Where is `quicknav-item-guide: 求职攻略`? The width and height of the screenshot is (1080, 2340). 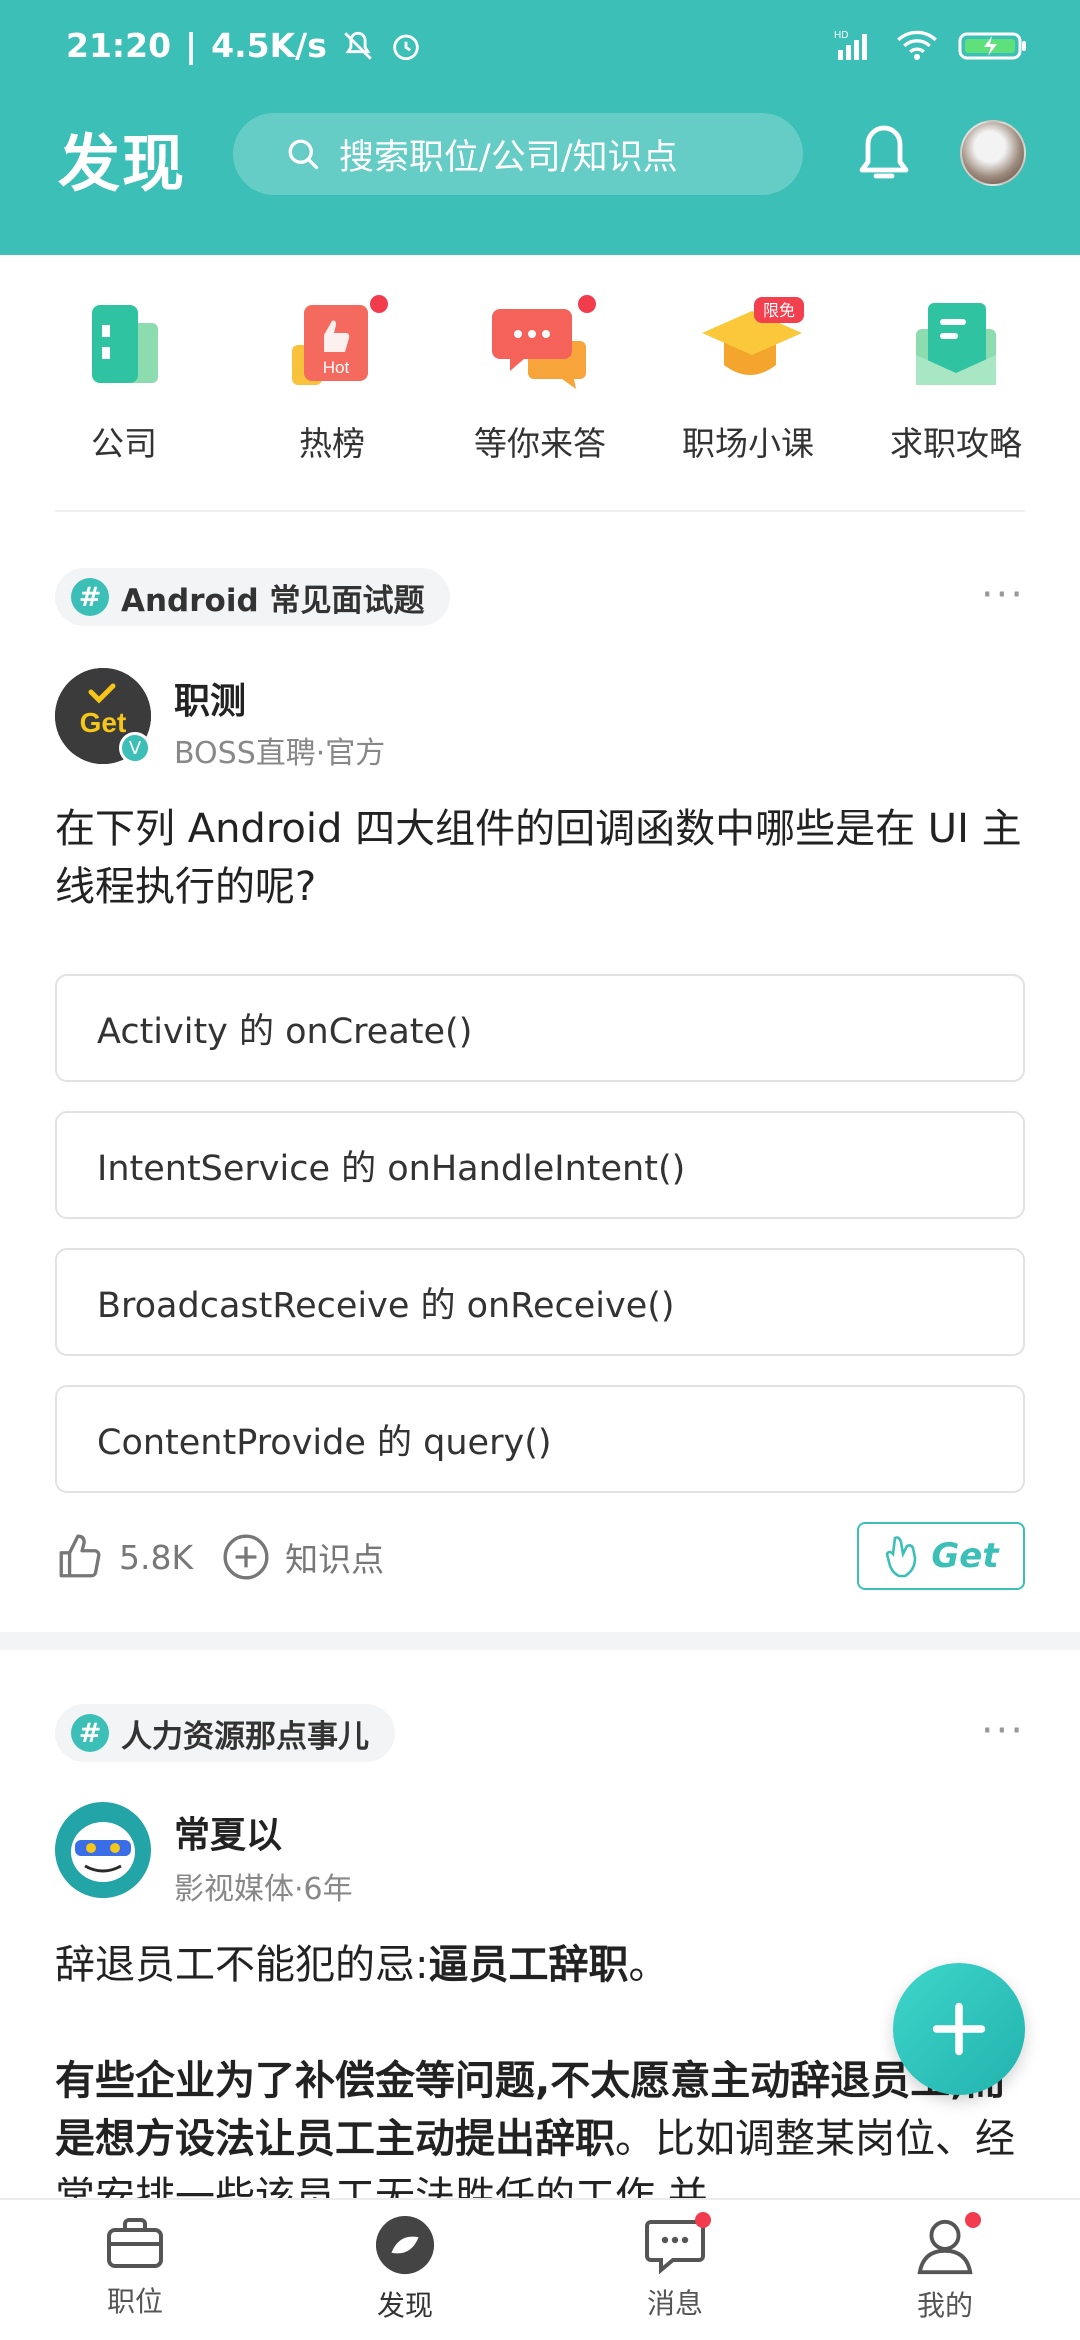
quicknav-item-guide: 求职攻略 is located at coordinates (956, 382).